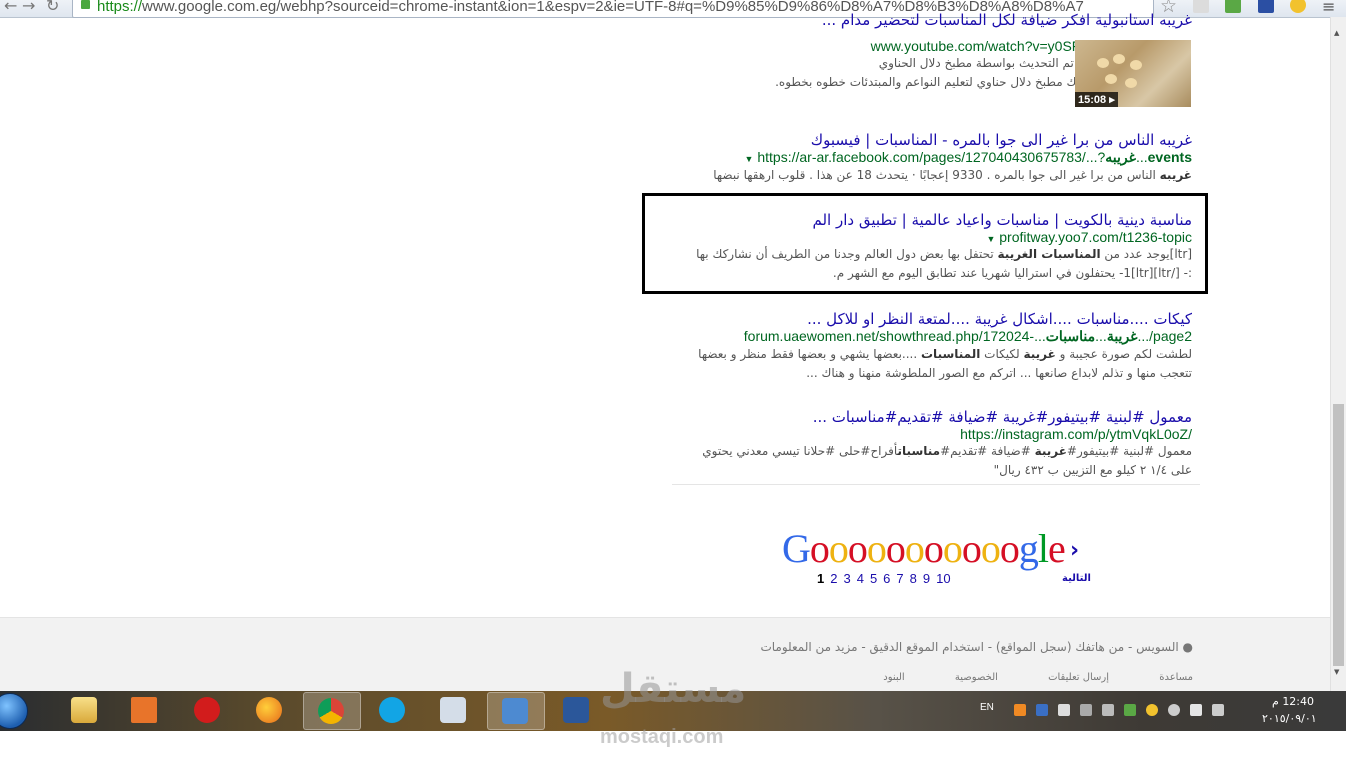  What do you see at coordinates (926, 578) in the screenshot?
I see `page-link-9: 9` at bounding box center [926, 578].